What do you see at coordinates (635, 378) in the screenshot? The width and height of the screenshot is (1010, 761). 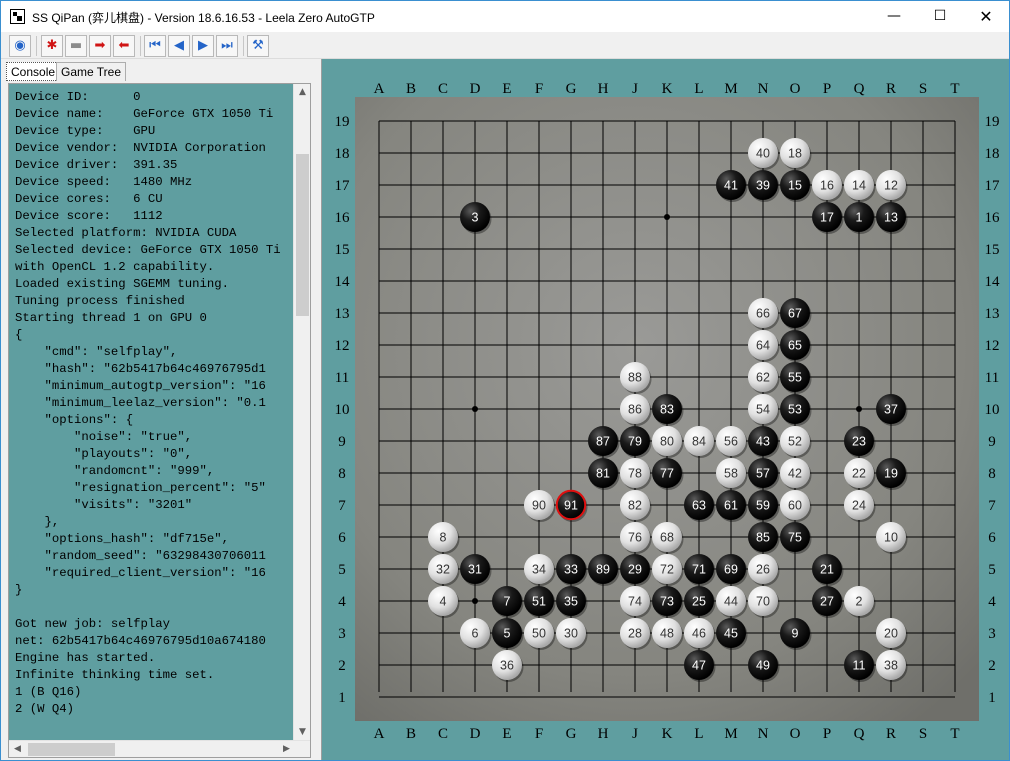 I see `move-number: 88` at bounding box center [635, 378].